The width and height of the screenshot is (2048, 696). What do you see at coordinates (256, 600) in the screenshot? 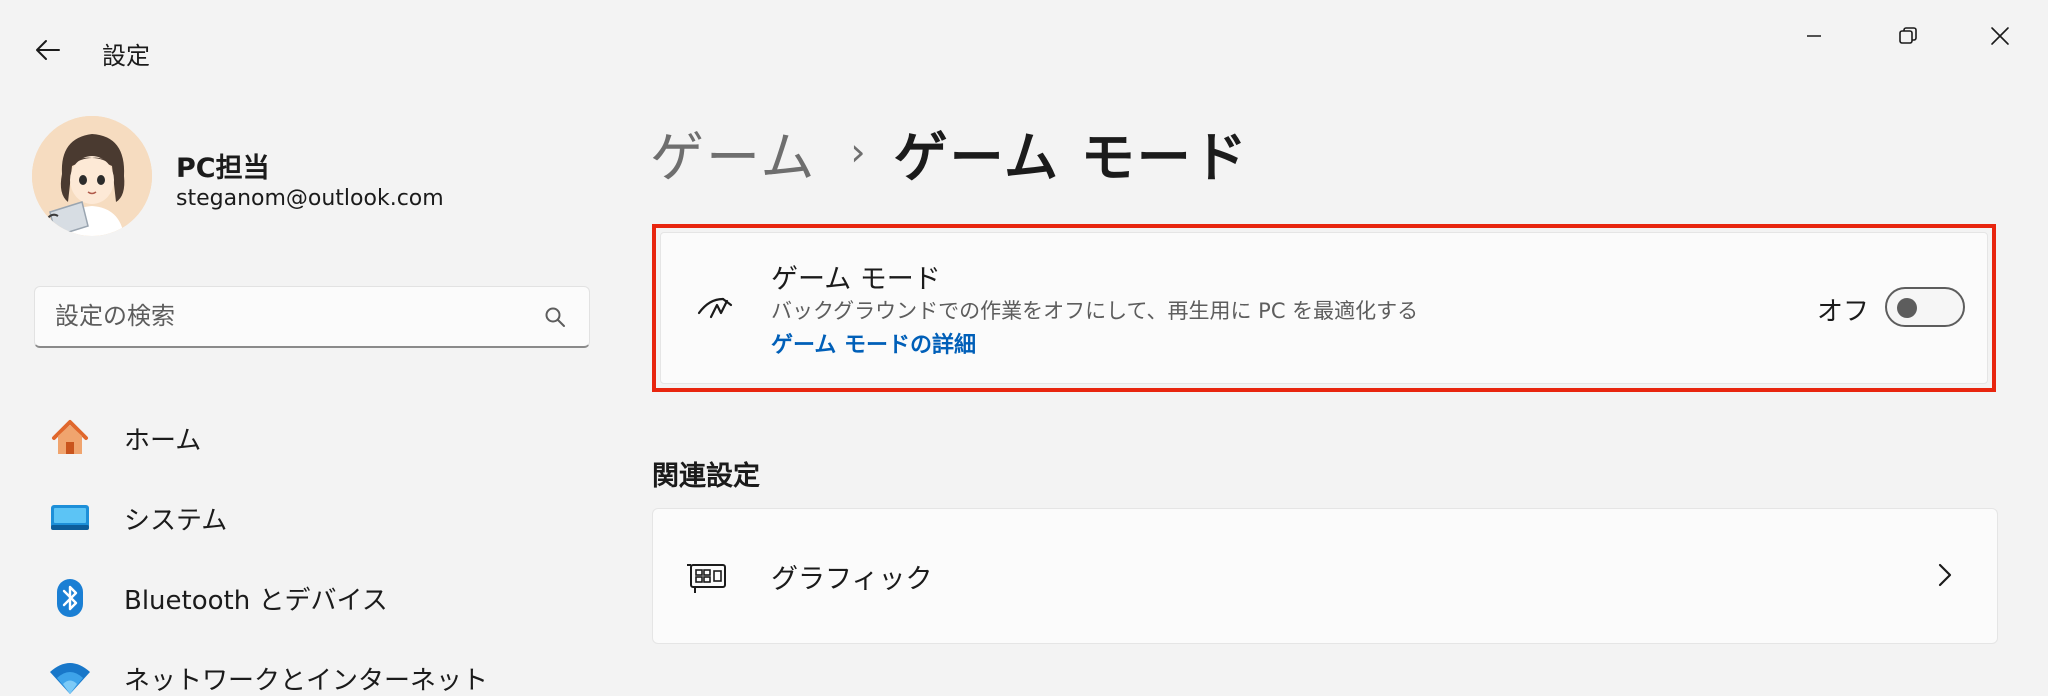
I see `sidebar-item-label: Bluetooth とデバイス` at bounding box center [256, 600].